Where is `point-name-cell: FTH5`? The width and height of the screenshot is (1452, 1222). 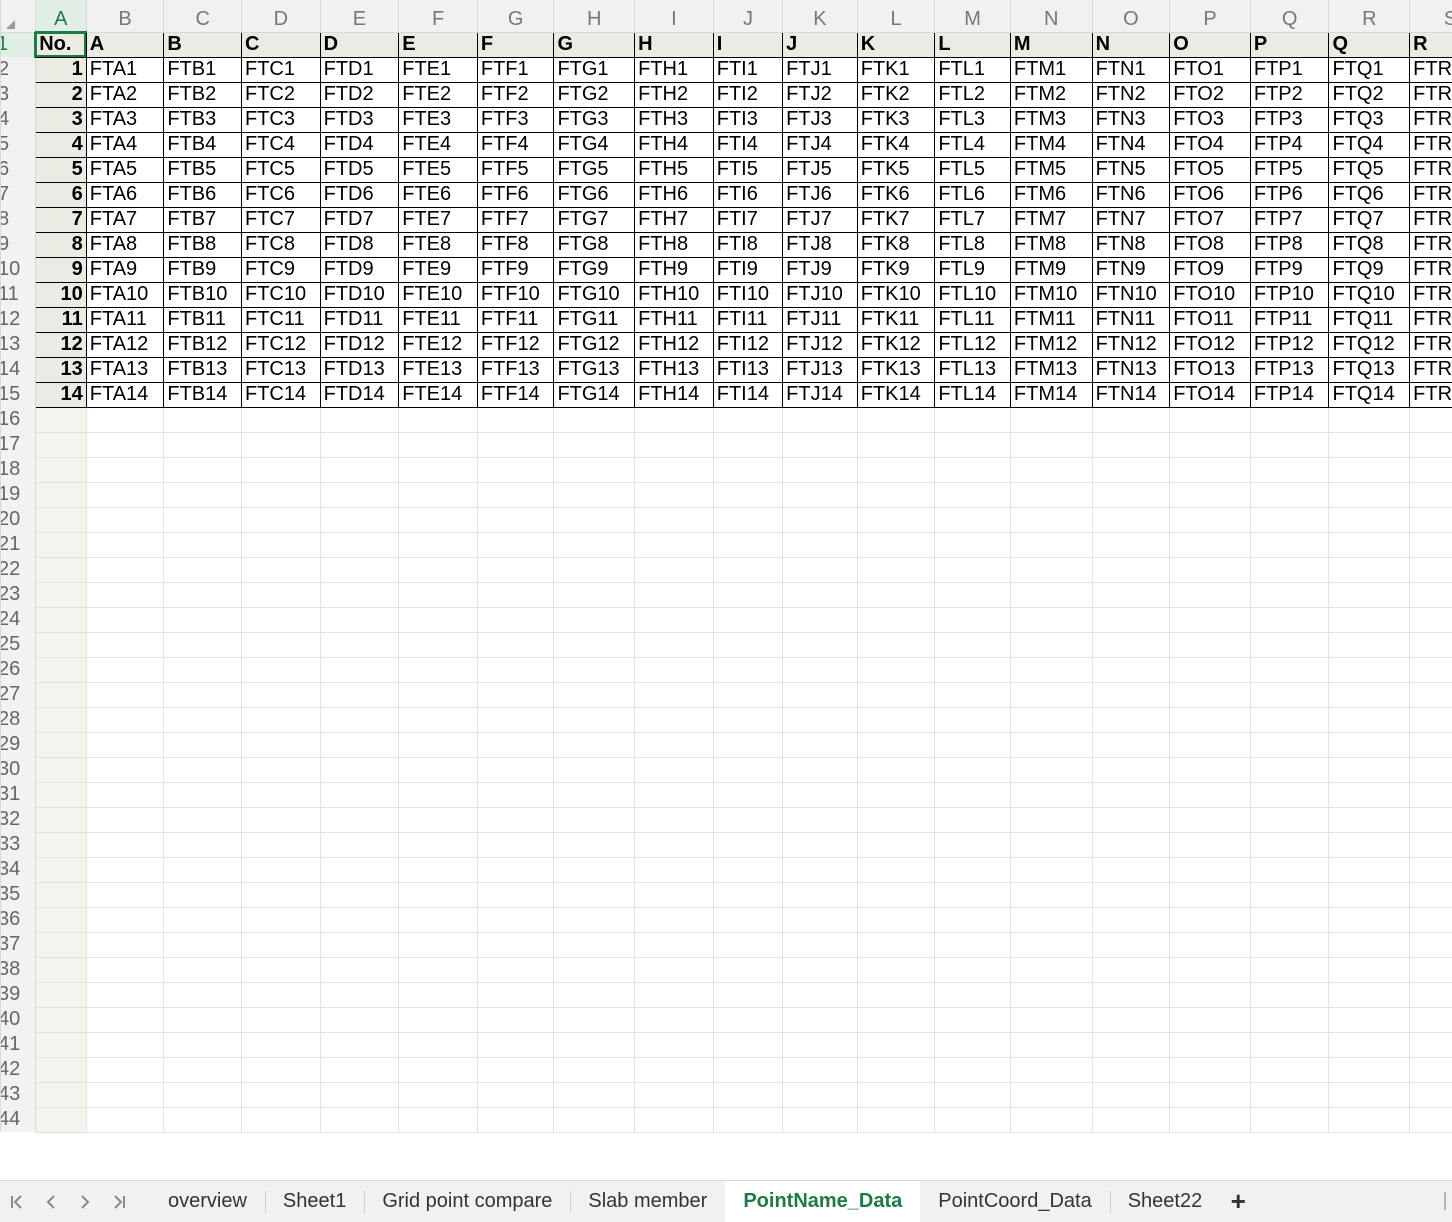 point-name-cell: FTH5 is located at coordinates (674, 169).